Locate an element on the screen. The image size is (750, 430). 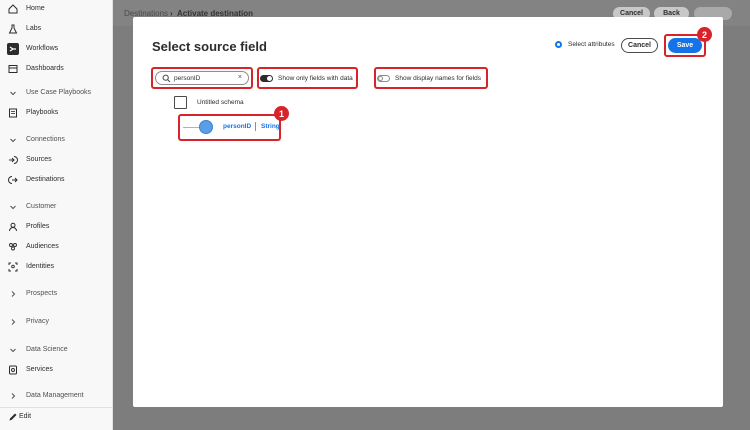
sidebar-item-audiences: Audiences is located at coordinates (56, 247).